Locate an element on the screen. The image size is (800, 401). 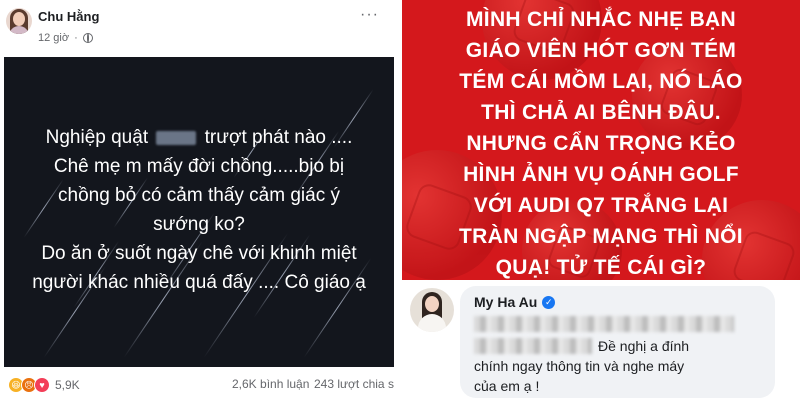
poster-line-9: QUẠ! TỬ TẾ CÁI GÌ? is located at coordinates (601, 267).